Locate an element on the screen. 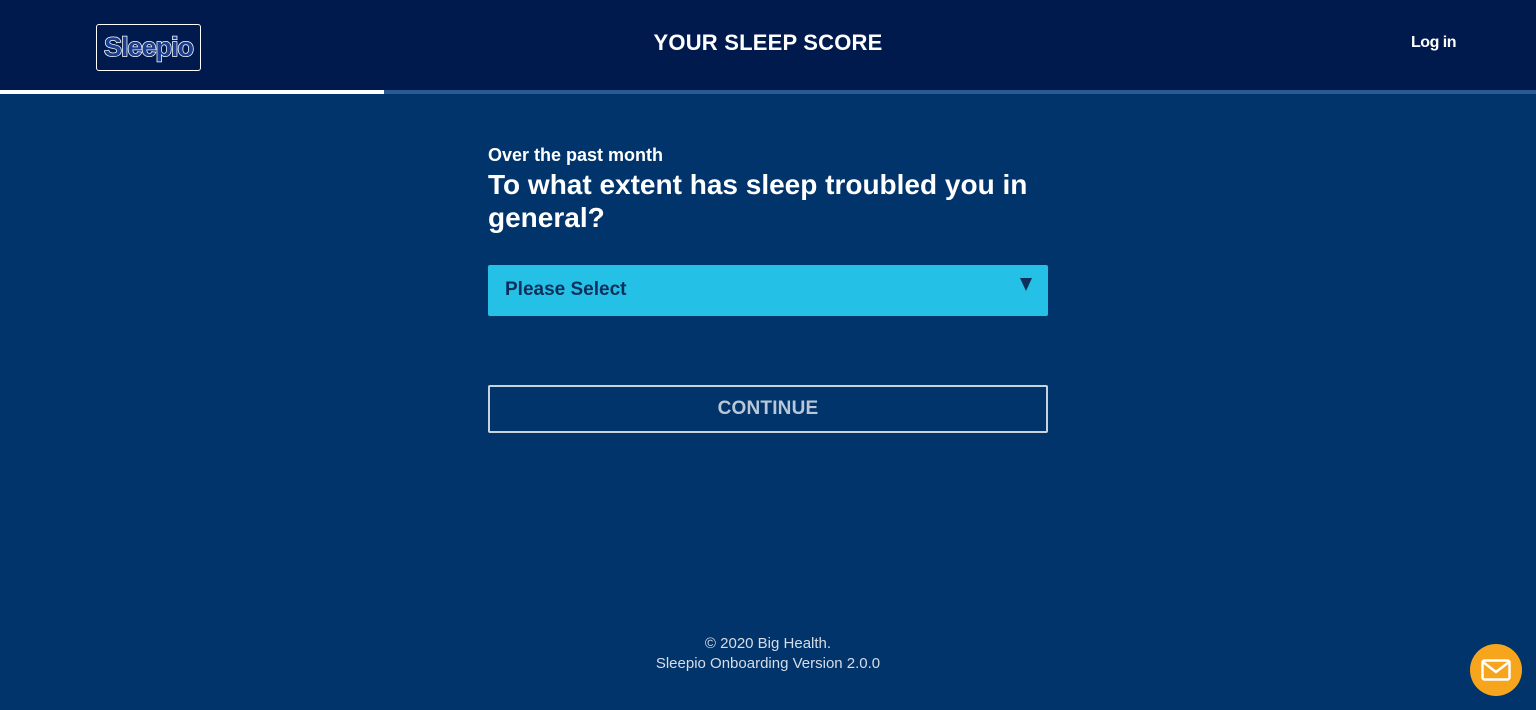 The width and height of the screenshot is (1536, 710). answer-dropdown: Please Select is located at coordinates (768, 290).